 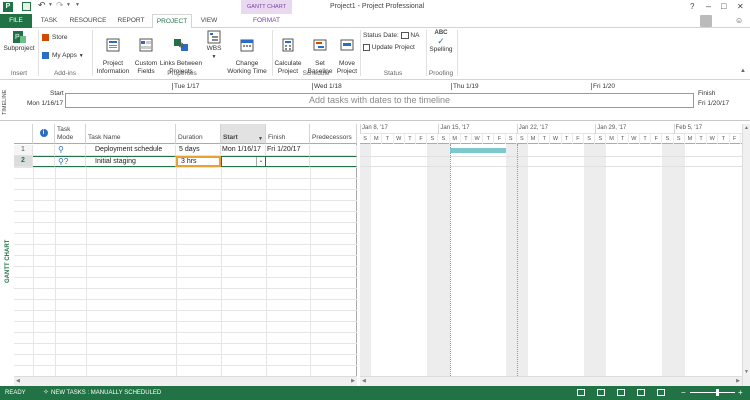 What do you see at coordinates (198, 150) in the screenshot?
I see `duration-cell: 5 days` at bounding box center [198, 150].